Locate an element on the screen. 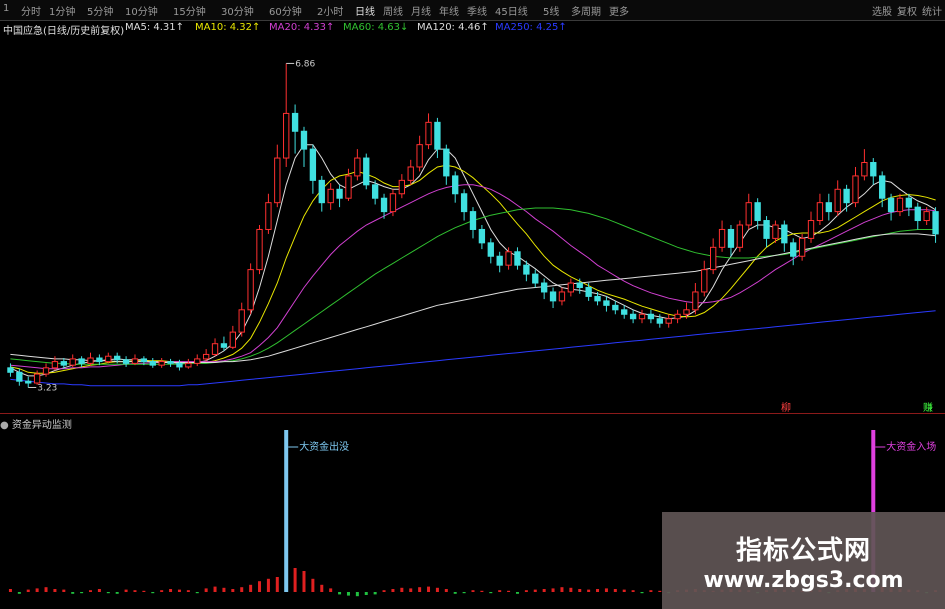  signal-label-1: 大资金入场 is located at coordinates (911, 446).